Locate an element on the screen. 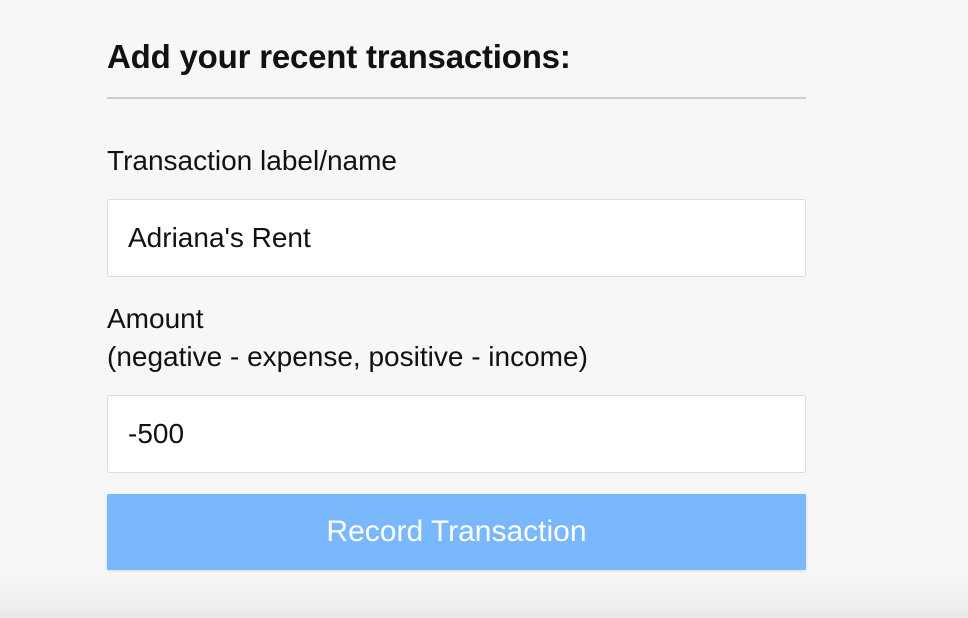 The width and height of the screenshot is (968, 618). transaction-name-input is located at coordinates (456, 238).